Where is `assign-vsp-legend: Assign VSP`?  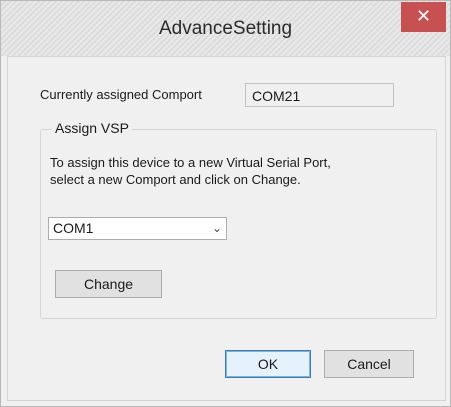
assign-vsp-legend: Assign VSP is located at coordinates (92, 128).